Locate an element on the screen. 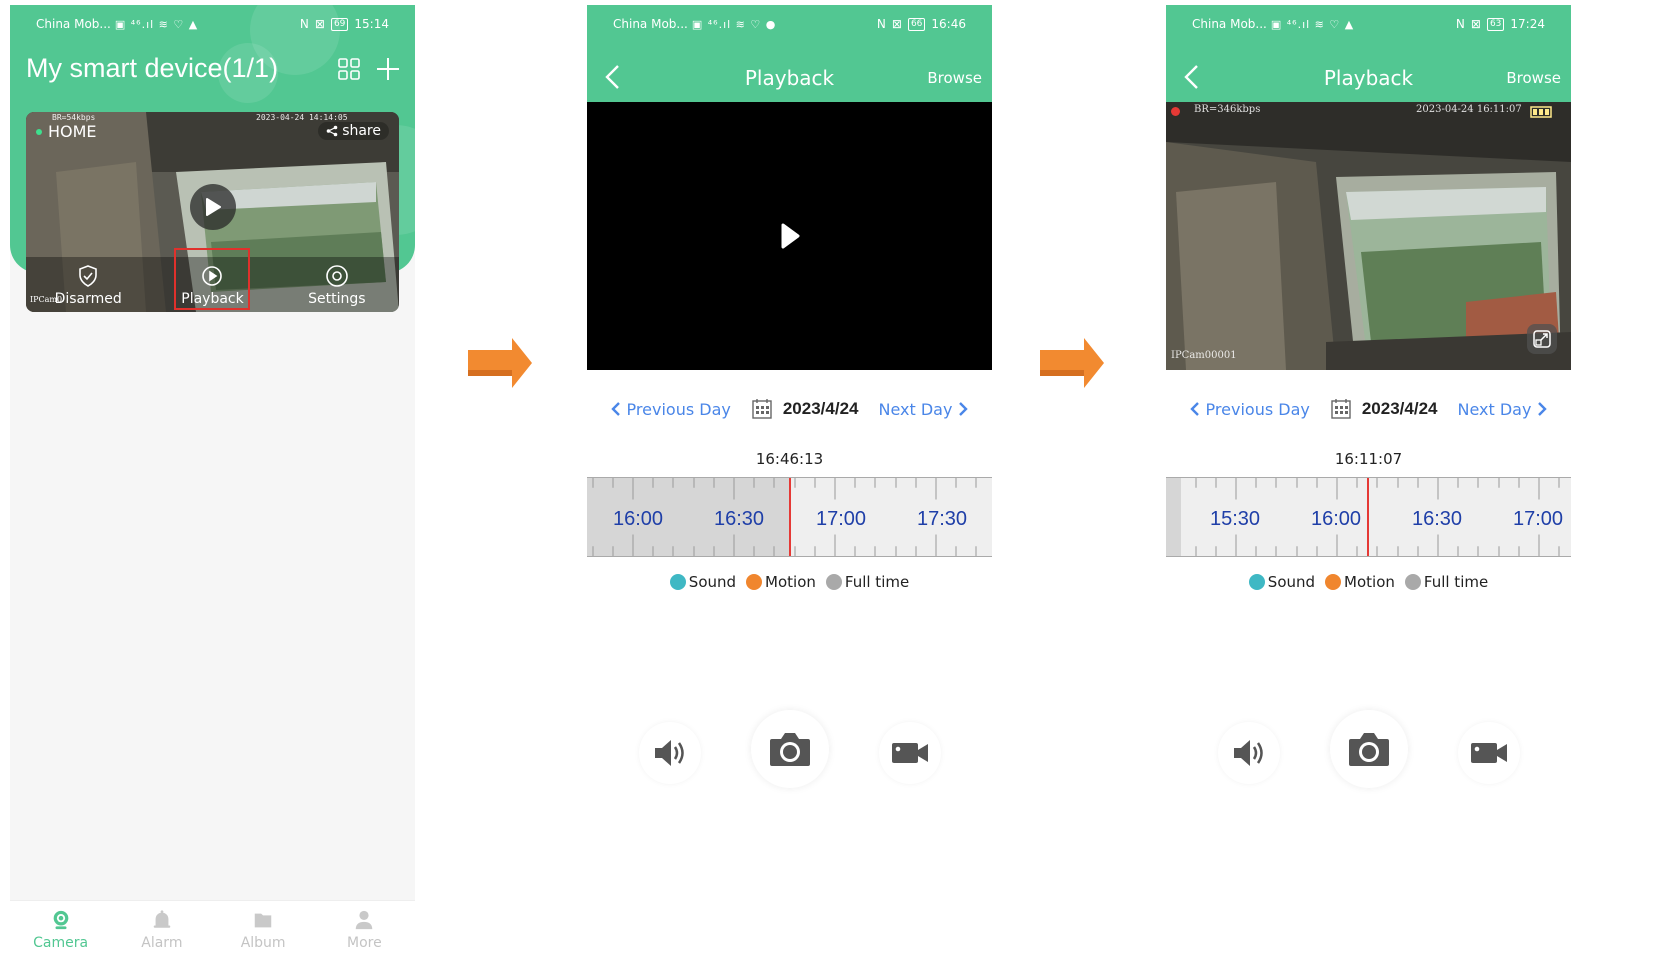 The width and height of the screenshot is (1677, 958). video-camera-icon is located at coordinates (910, 753).